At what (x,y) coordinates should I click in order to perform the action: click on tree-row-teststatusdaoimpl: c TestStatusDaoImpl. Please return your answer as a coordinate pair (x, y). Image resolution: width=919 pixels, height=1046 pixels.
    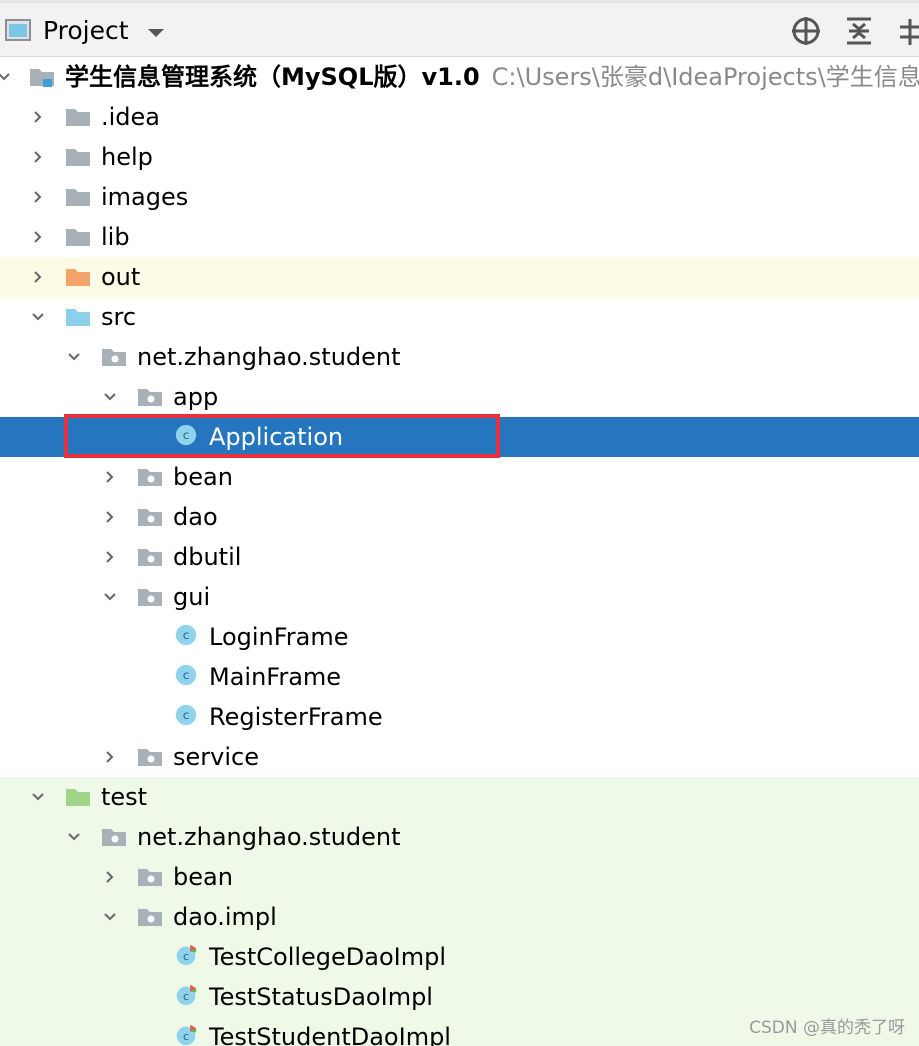
    Looking at the image, I should click on (459, 997).